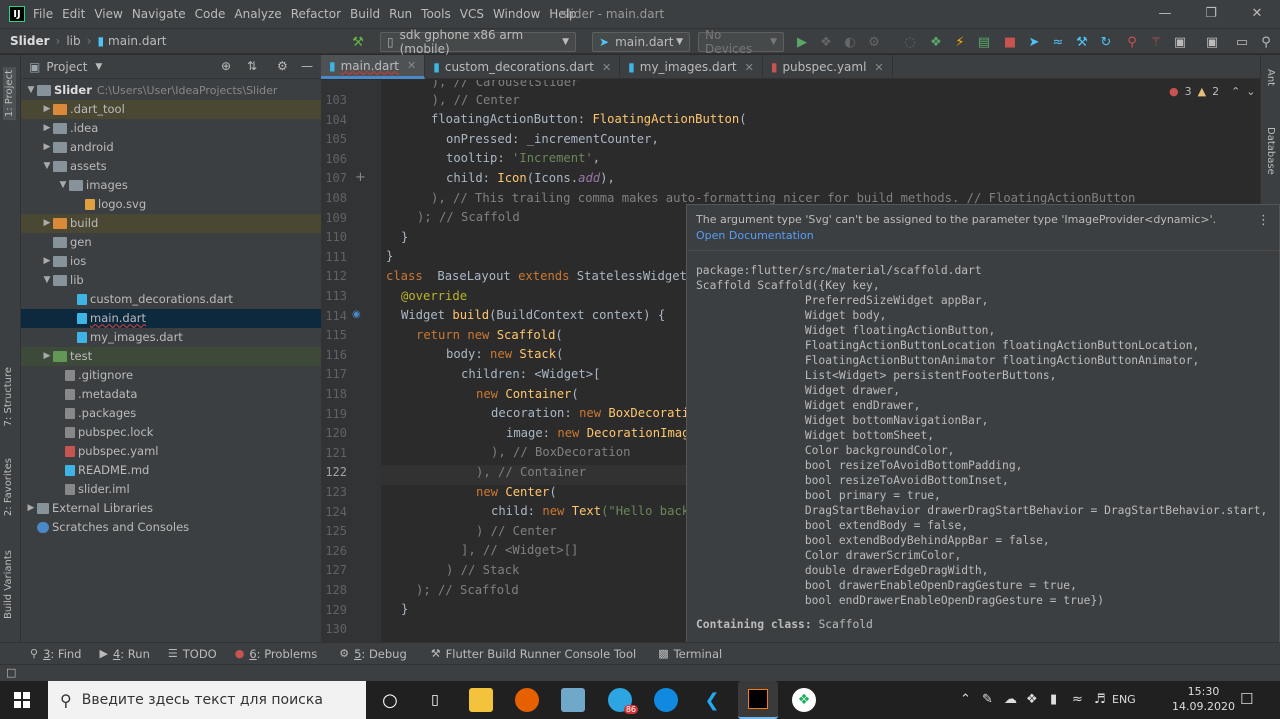  What do you see at coordinates (1106, 42) in the screenshot?
I see `sync-icon: ↻` at bounding box center [1106, 42].